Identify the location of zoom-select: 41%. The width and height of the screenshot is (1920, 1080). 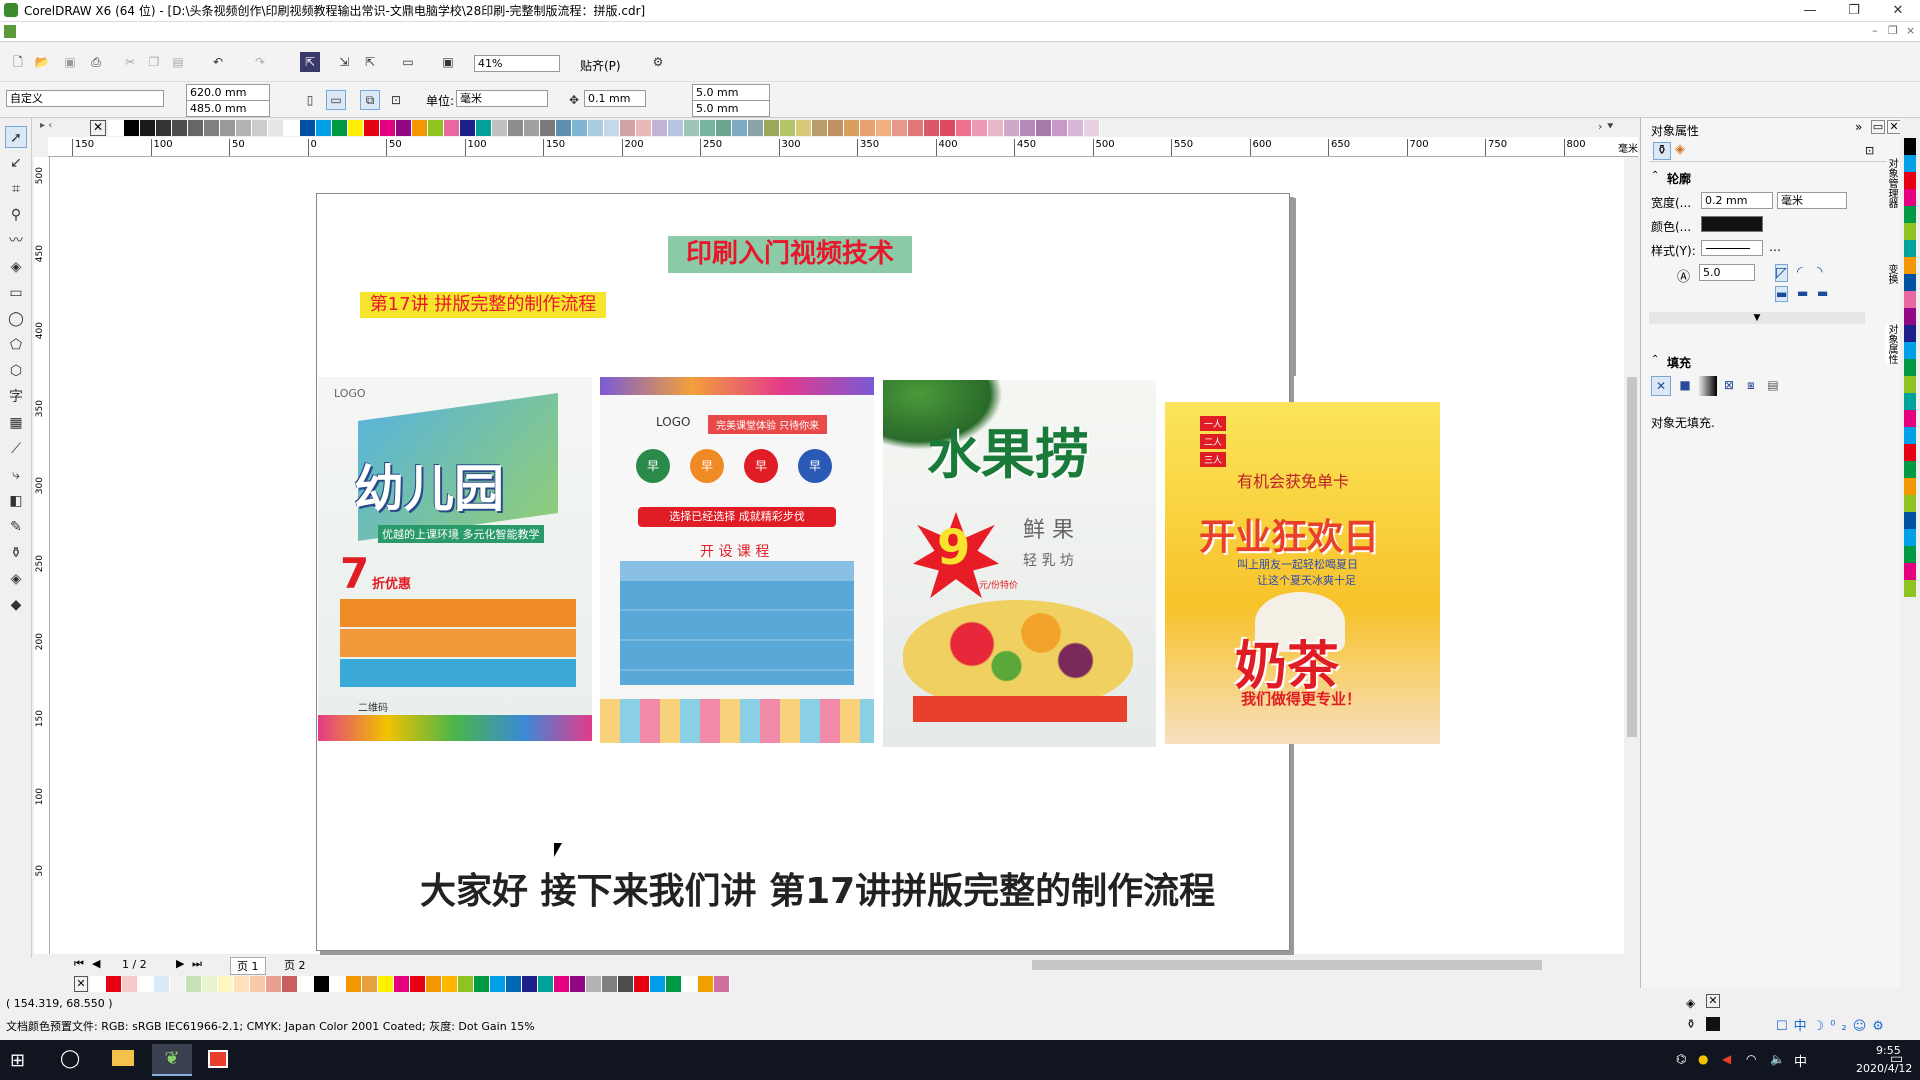
(517, 63).